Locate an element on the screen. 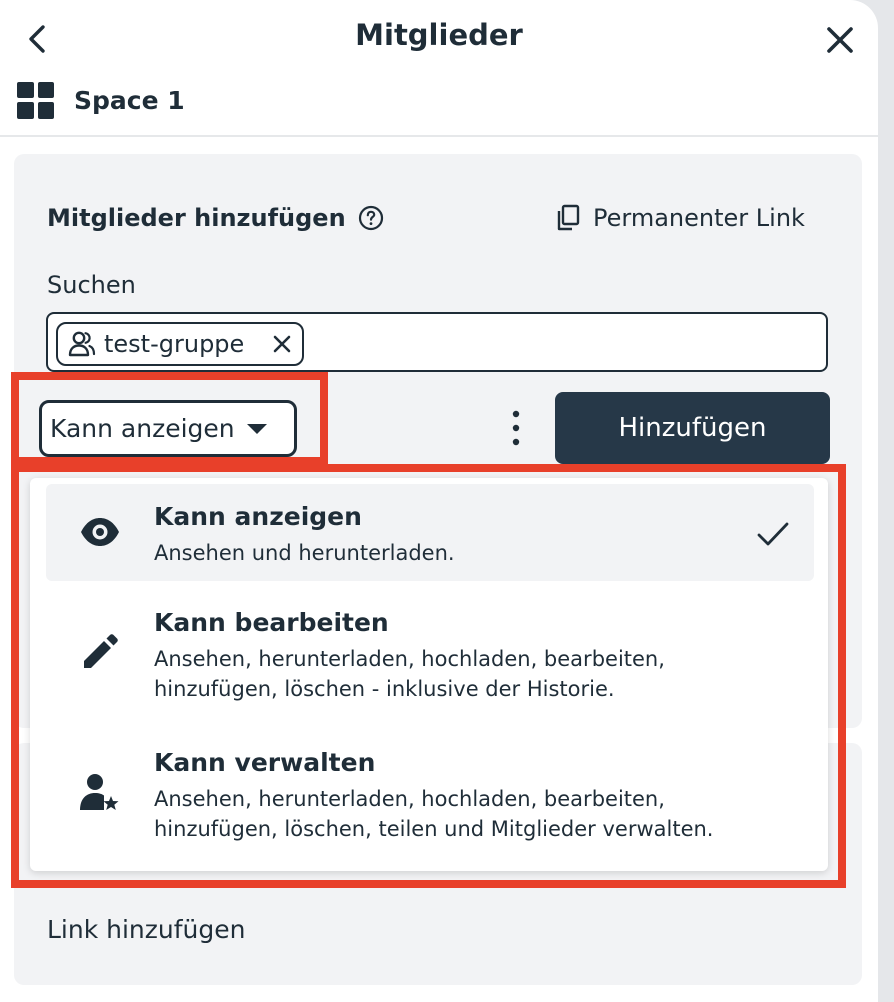  caret-down-icon is located at coordinates (256, 428).